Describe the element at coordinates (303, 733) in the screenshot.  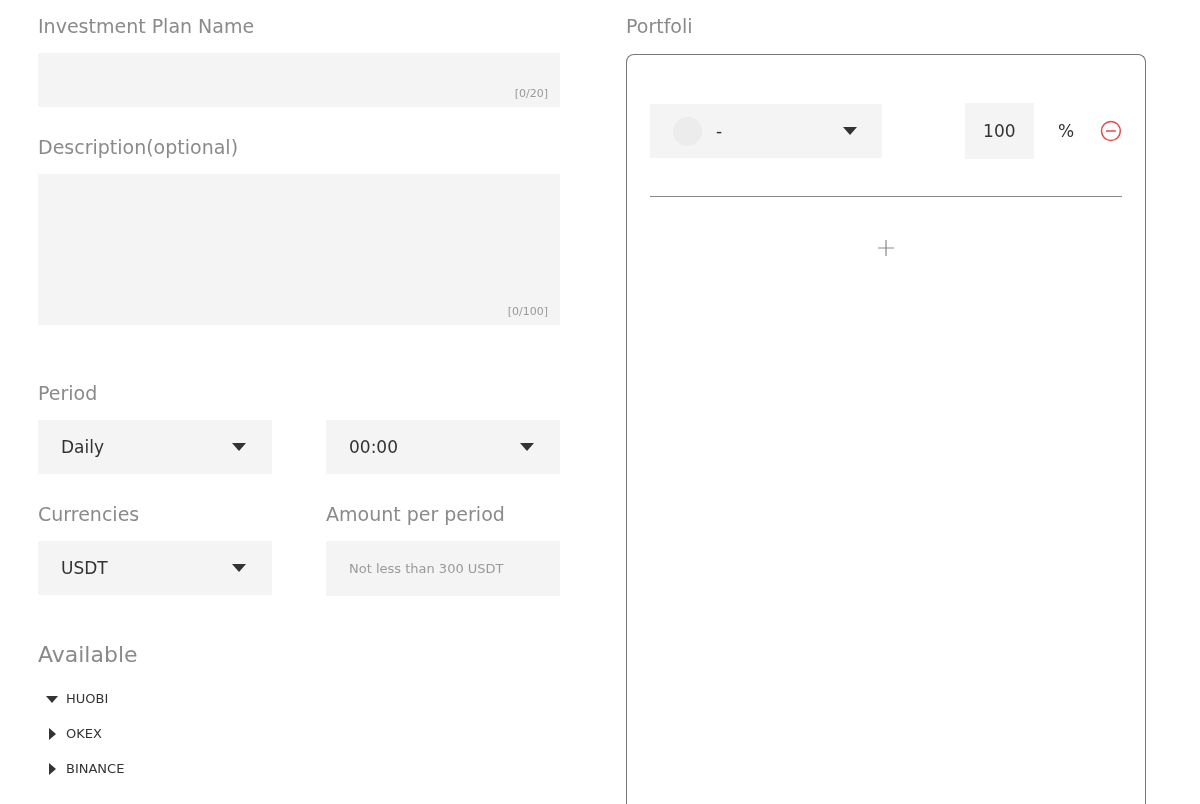
I see `exchange-item: OKEX` at that location.